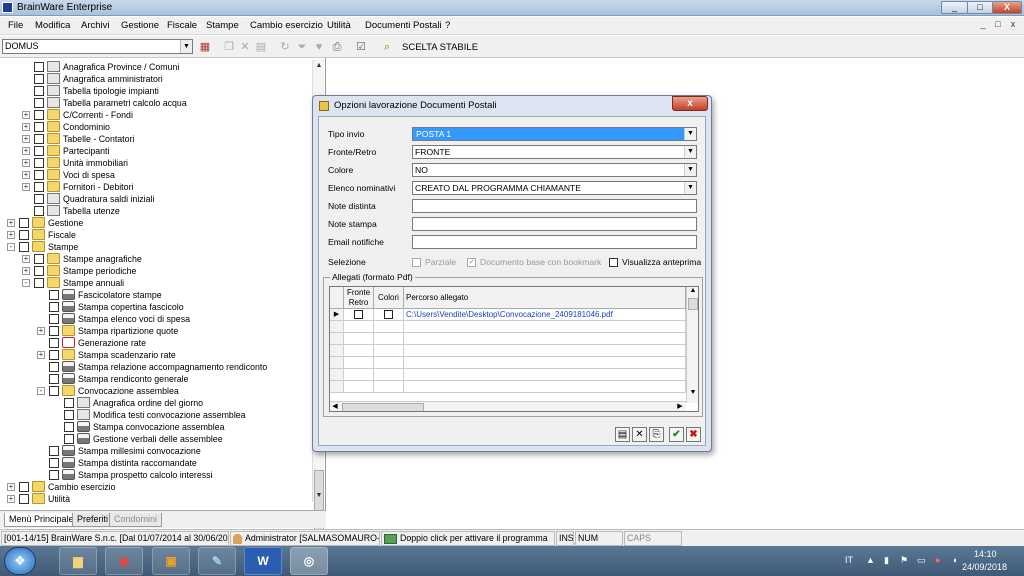 Image resolution: width=1024 pixels, height=576 pixels. Describe the element at coordinates (655, 262) in the screenshot. I see `anteprima-checkbox: Visualizza anteprima` at that location.